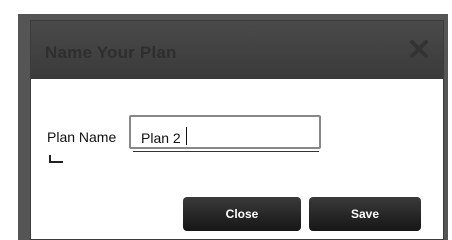 The width and height of the screenshot is (452, 240). I want to click on plan-name-field, so click(225, 132).